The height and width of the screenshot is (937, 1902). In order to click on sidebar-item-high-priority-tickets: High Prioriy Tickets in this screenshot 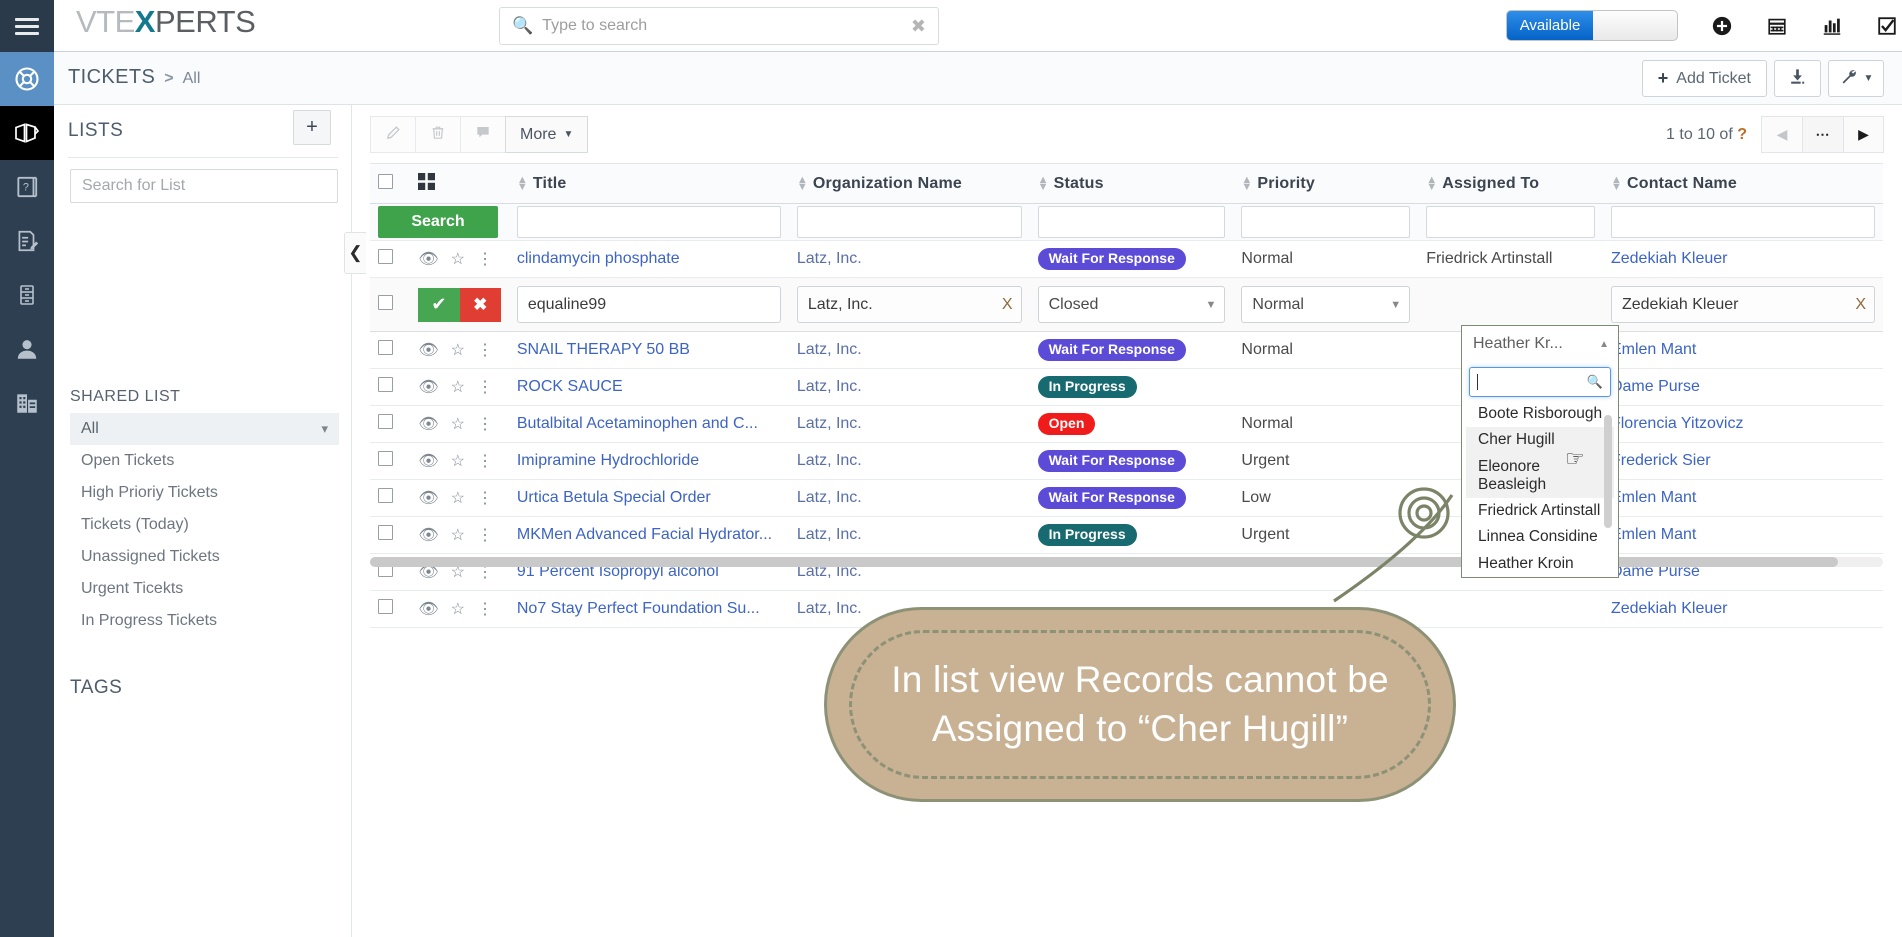, I will do `click(204, 493)`.